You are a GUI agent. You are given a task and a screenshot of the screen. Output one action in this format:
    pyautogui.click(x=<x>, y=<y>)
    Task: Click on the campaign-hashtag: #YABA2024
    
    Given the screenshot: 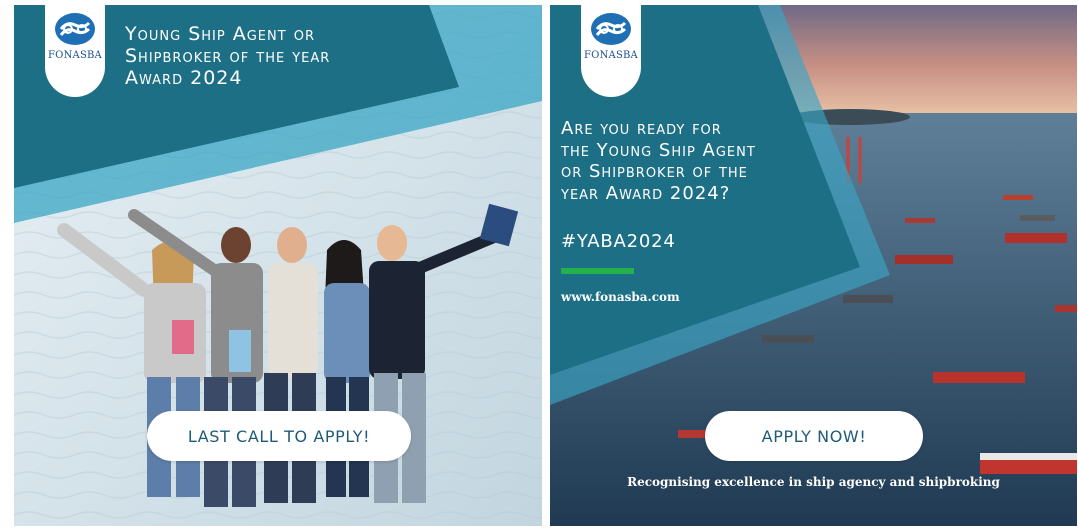 What is the action you would take?
    pyautogui.click(x=618, y=241)
    